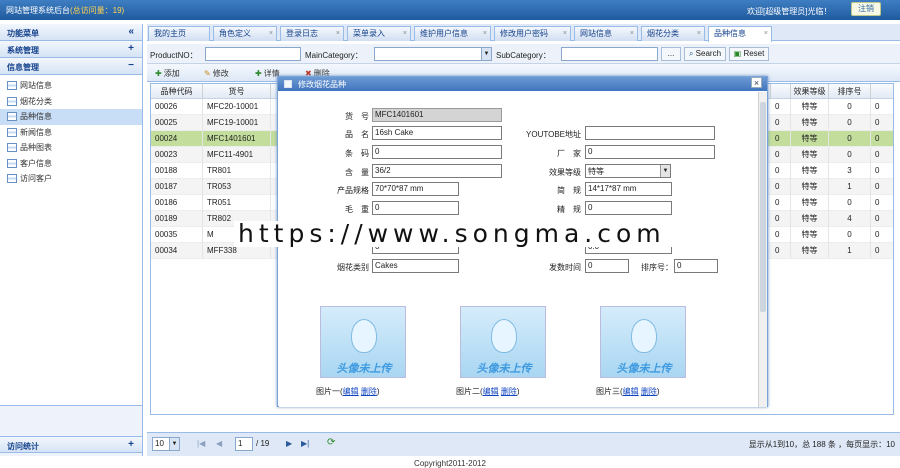 Image resolution: width=900 pixels, height=468 pixels. I want to click on spec-field: 70*70*87 mm, so click(415, 189).